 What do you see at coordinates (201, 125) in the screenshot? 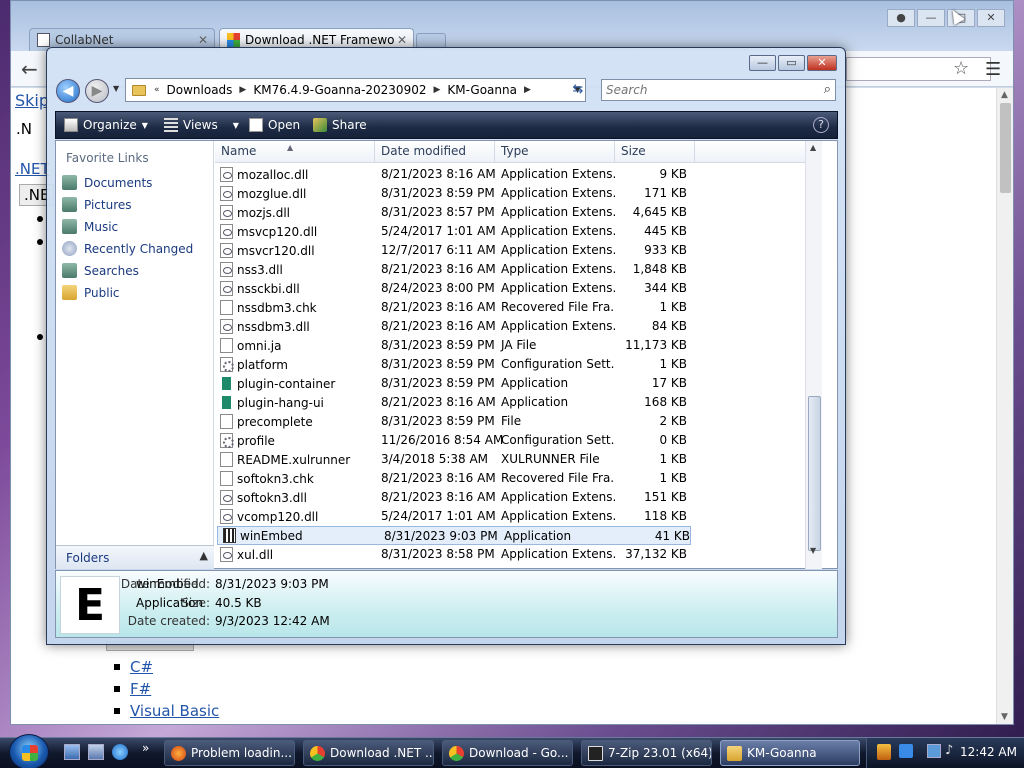
I see `views-button: Views ▼` at bounding box center [201, 125].